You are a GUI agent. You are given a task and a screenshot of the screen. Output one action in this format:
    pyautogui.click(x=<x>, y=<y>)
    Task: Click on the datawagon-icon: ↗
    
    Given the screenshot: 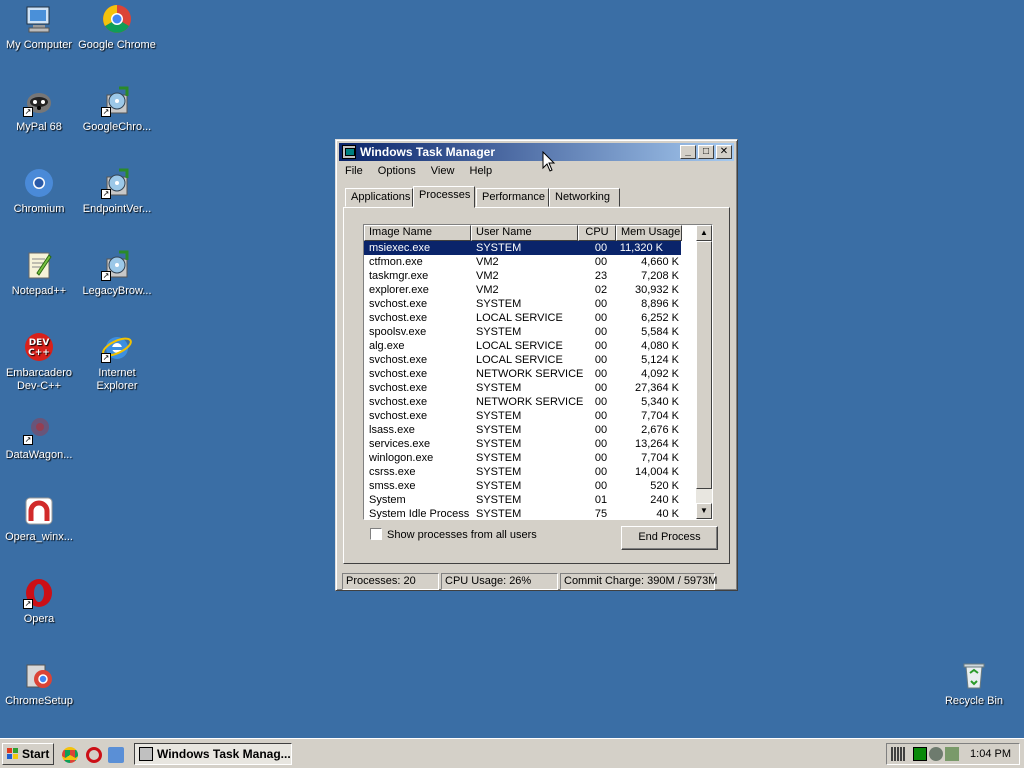 What is the action you would take?
    pyautogui.click(x=39, y=429)
    